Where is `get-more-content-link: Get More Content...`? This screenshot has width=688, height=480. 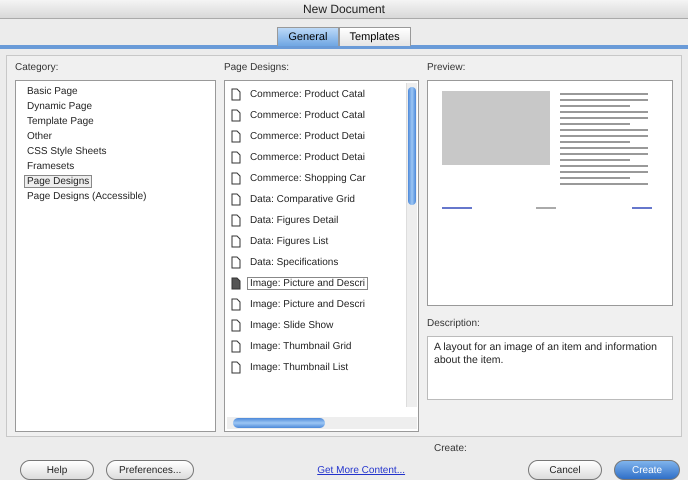 get-more-content-link: Get More Content... is located at coordinates (361, 470).